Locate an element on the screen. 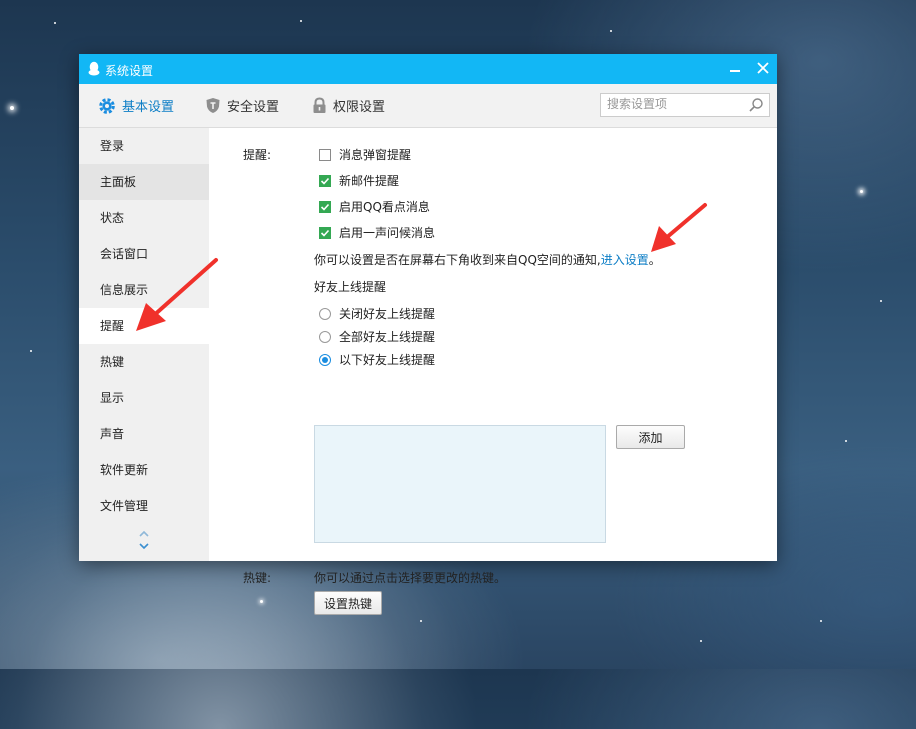 The height and width of the screenshot is (729, 916). friend-online-title: 好友上线提醒 is located at coordinates (350, 287).